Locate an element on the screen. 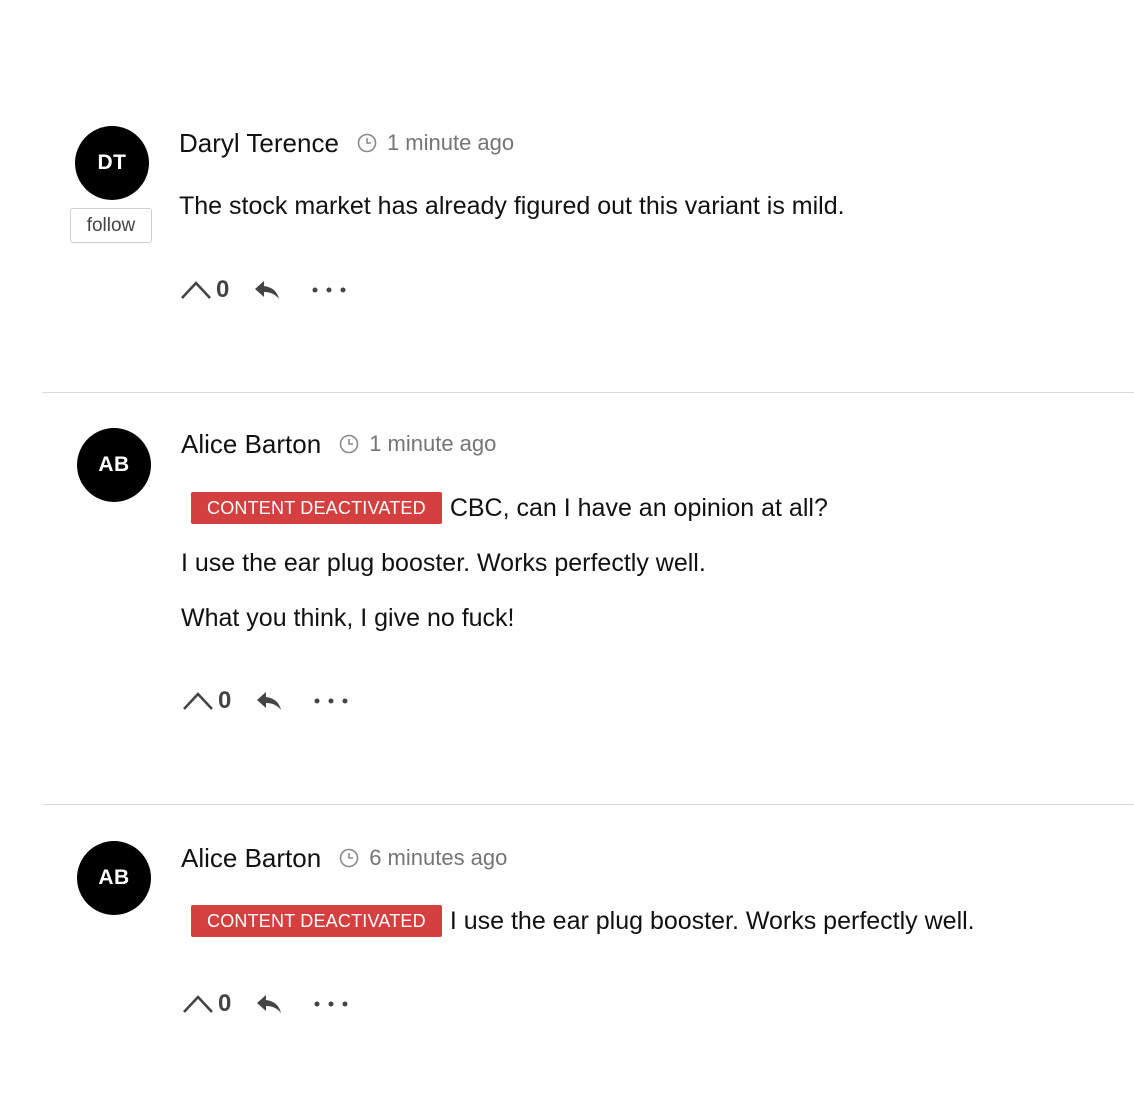 This screenshot has height=1117, width=1134. author-name: Daryl Terence is located at coordinates (259, 143).